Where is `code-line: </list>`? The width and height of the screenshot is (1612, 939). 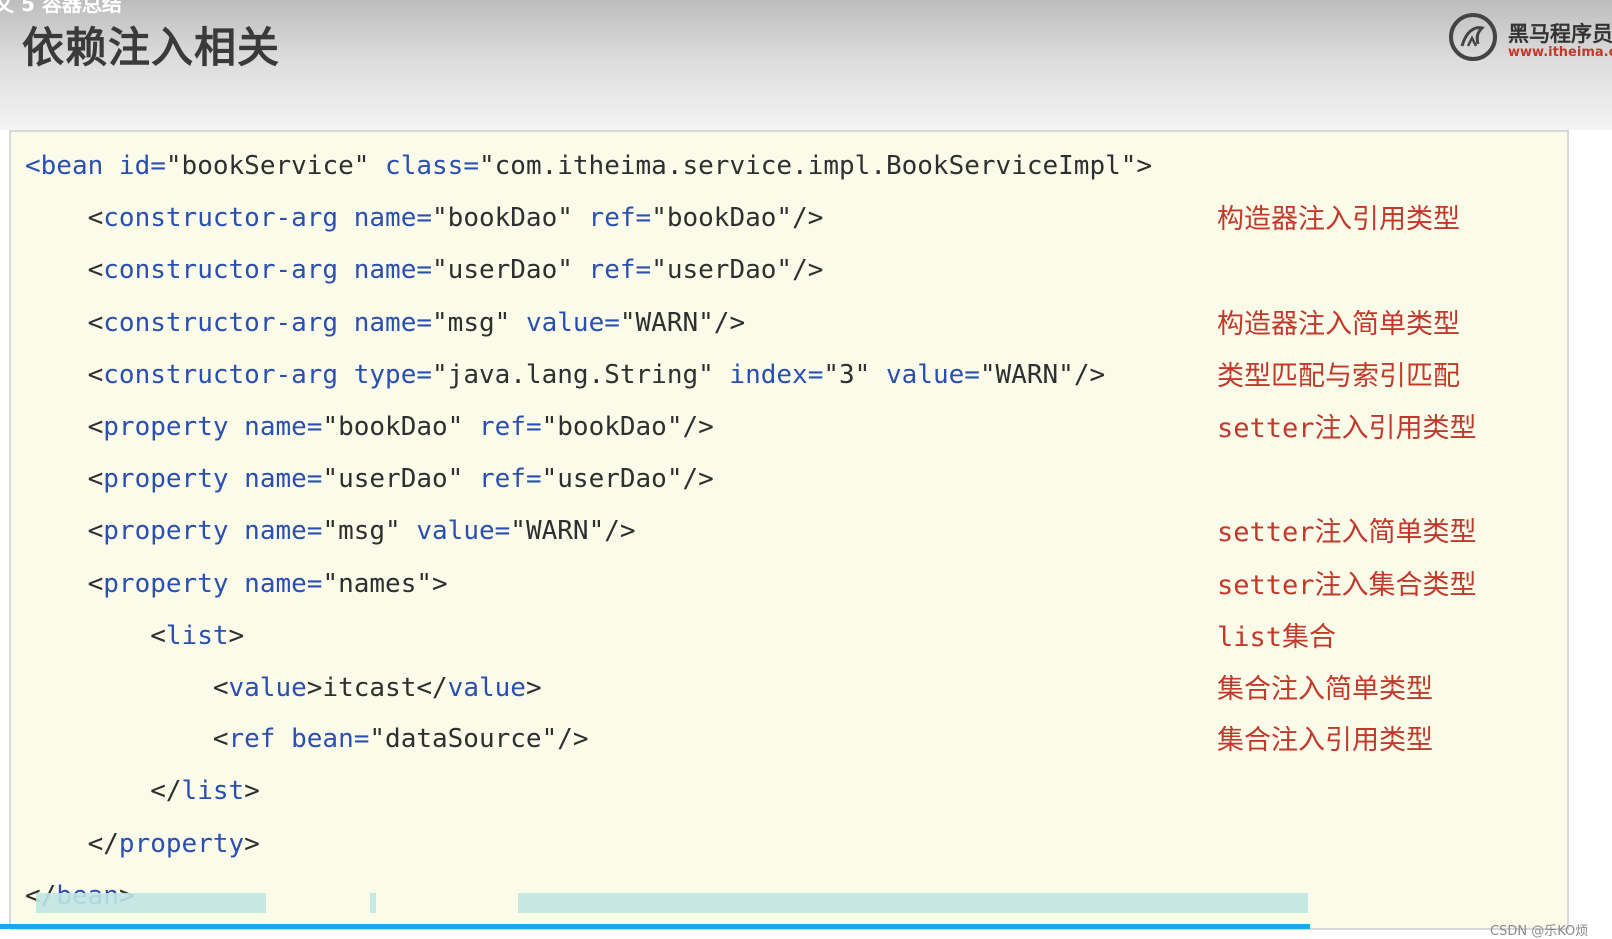
code-line: </list> is located at coordinates (142, 791).